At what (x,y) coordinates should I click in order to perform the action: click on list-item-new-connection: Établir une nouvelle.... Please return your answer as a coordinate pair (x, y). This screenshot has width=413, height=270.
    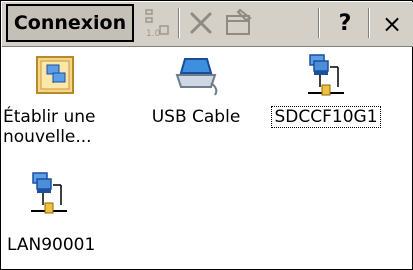
    Looking at the image, I should click on (63, 100).